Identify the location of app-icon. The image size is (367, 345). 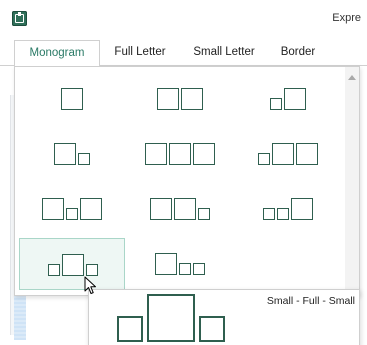
(19, 18).